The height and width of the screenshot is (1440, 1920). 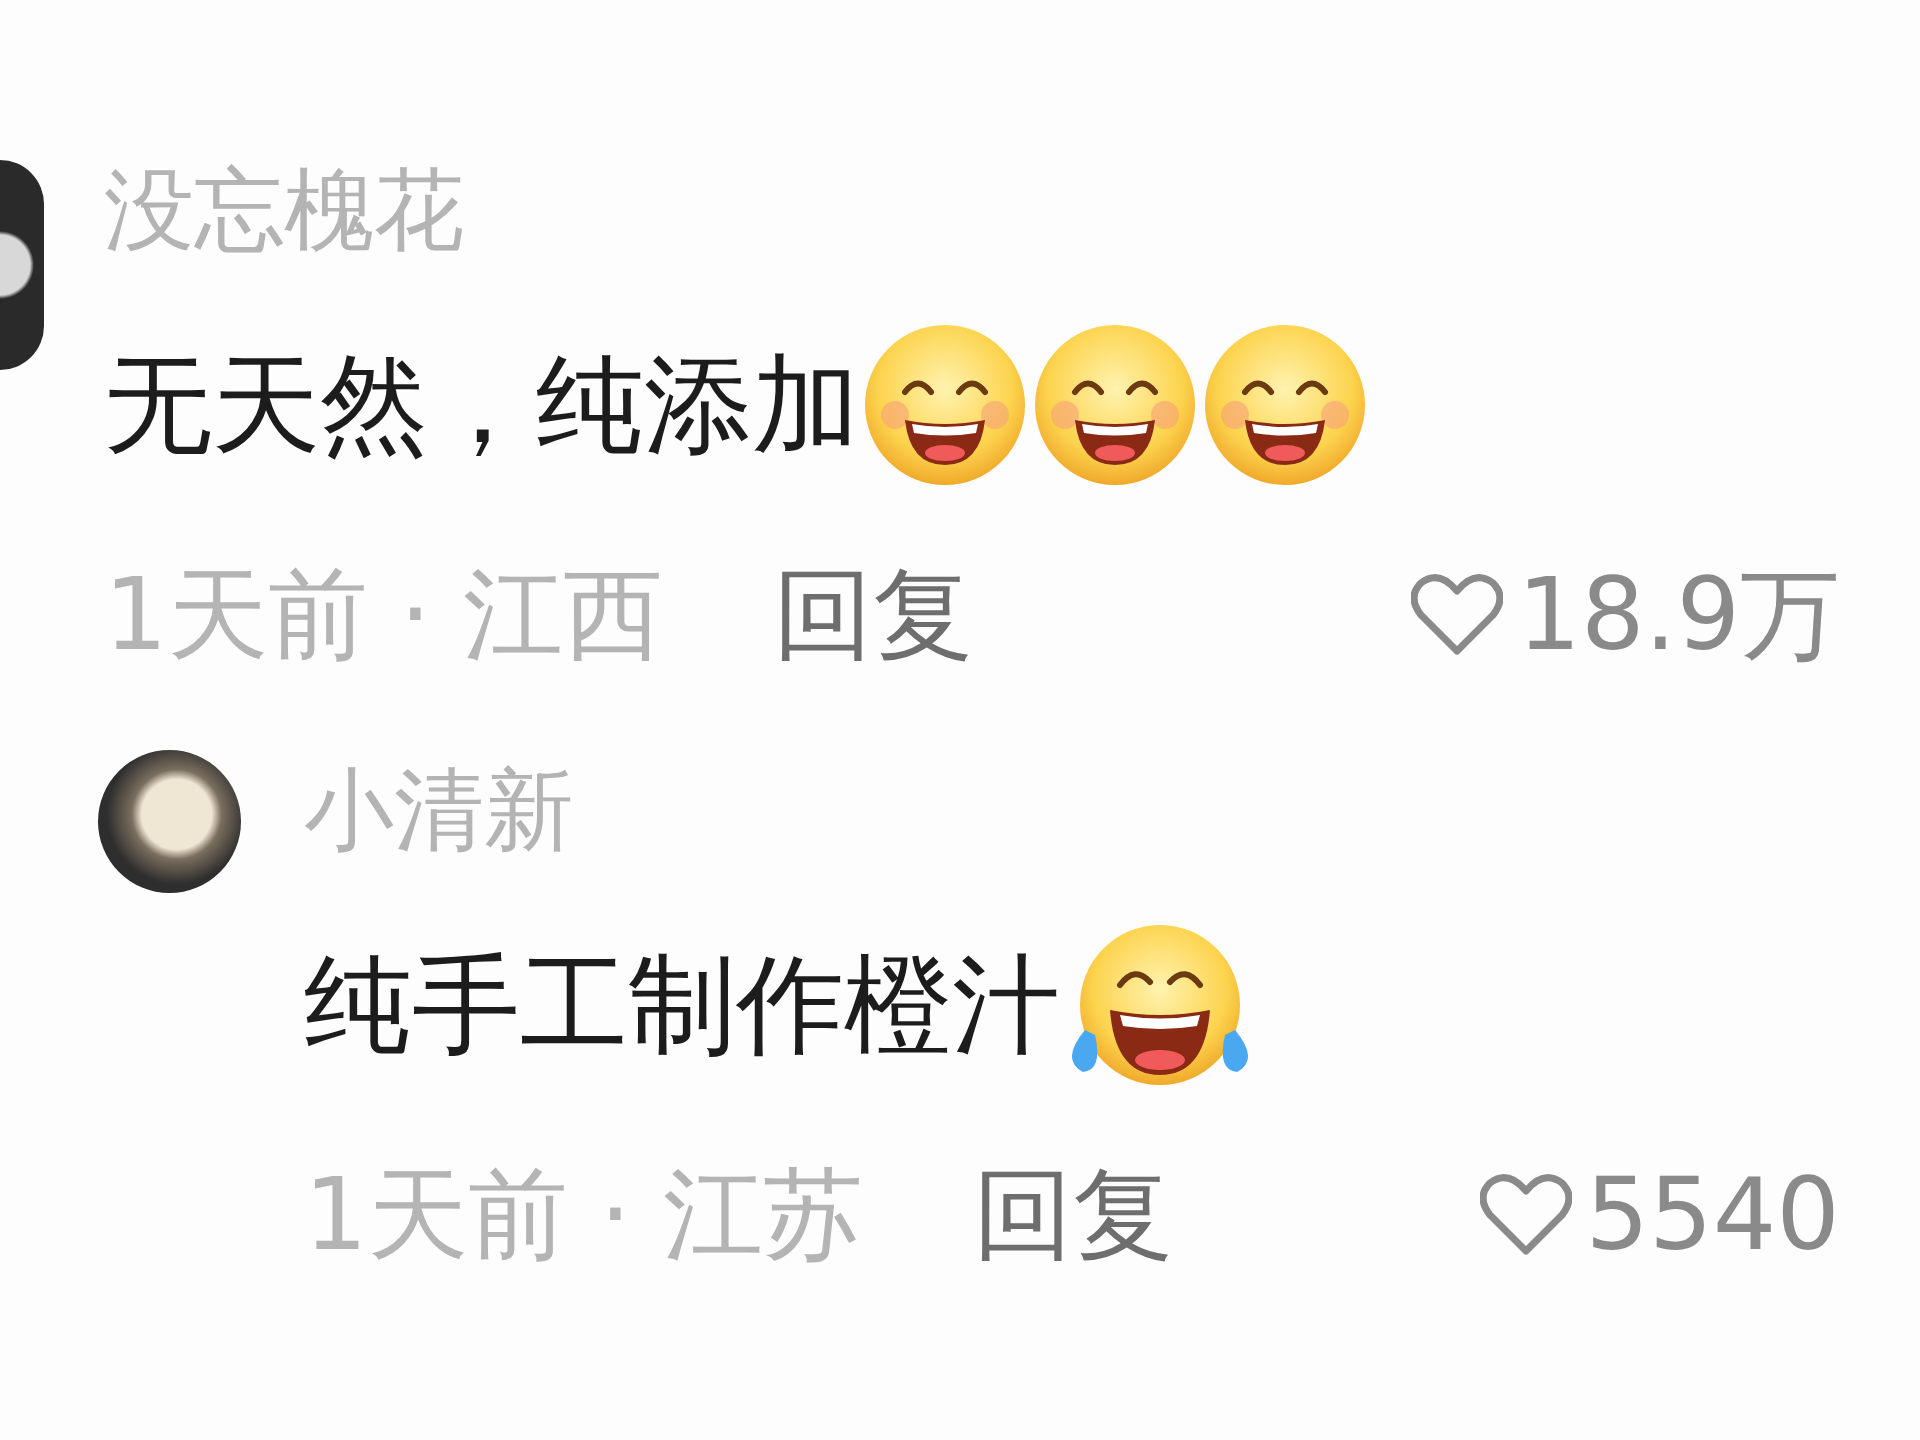 What do you see at coordinates (439, 810) in the screenshot?
I see `username: 小清新` at bounding box center [439, 810].